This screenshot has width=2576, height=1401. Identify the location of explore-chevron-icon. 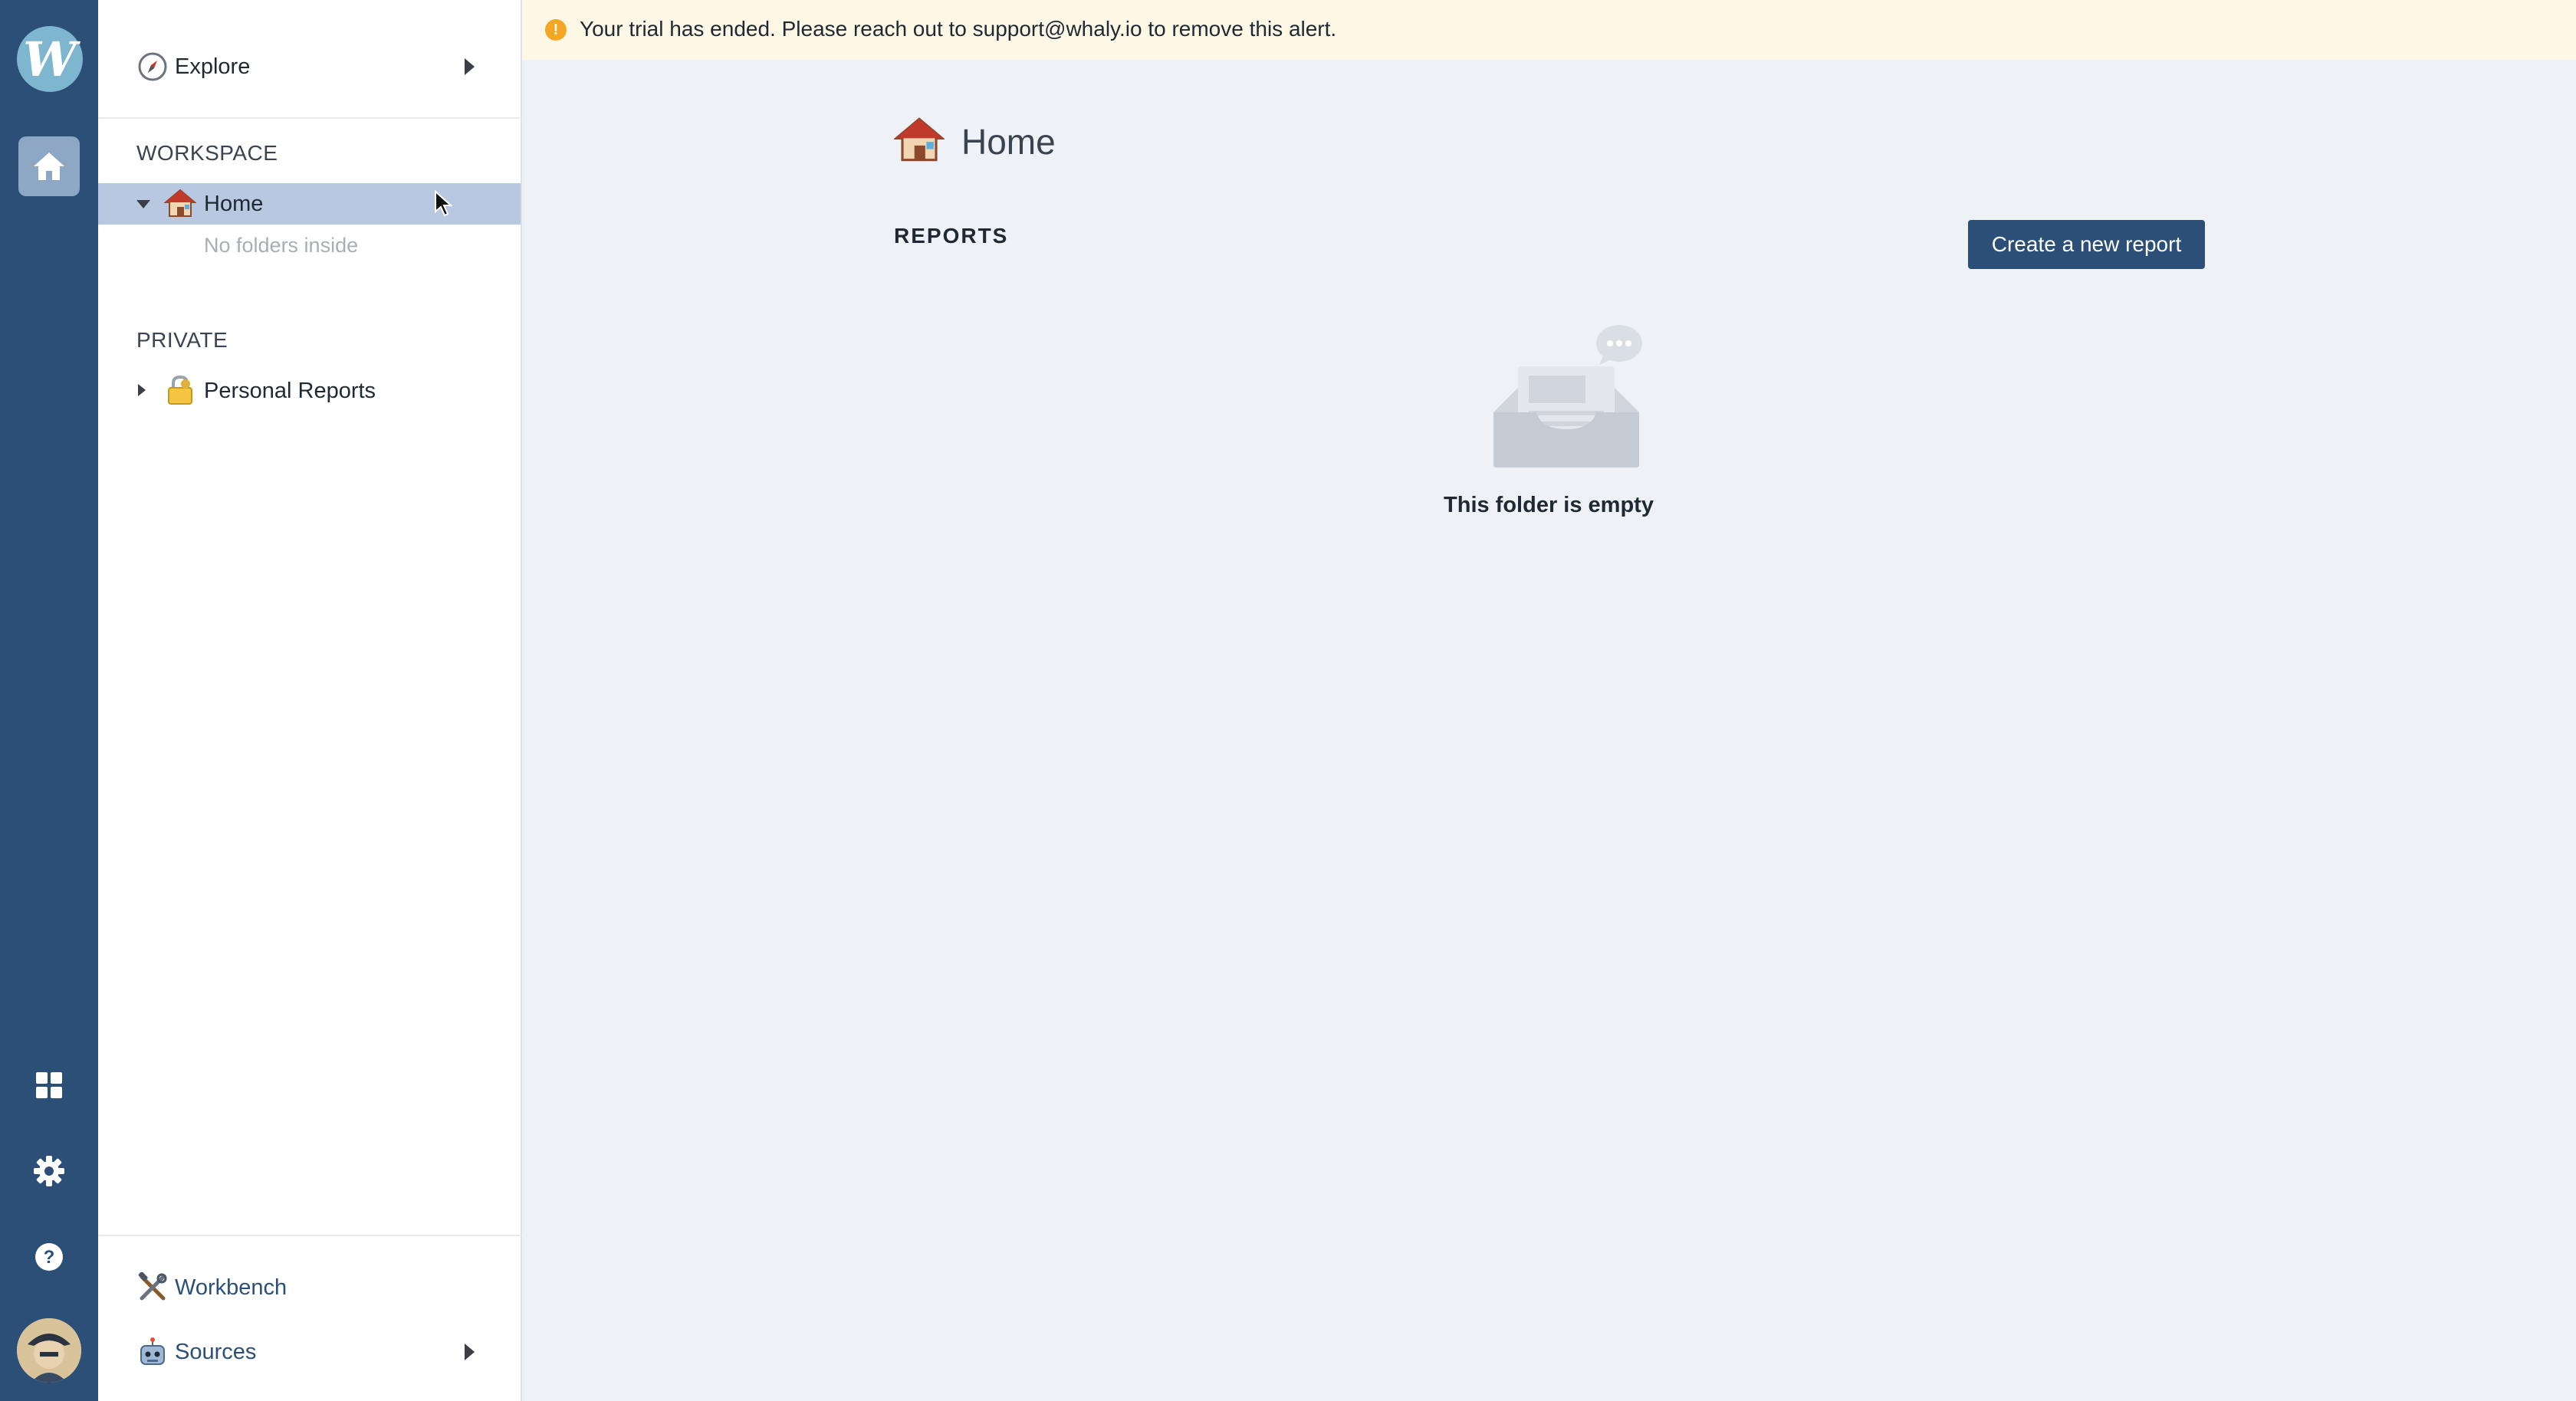
(470, 66).